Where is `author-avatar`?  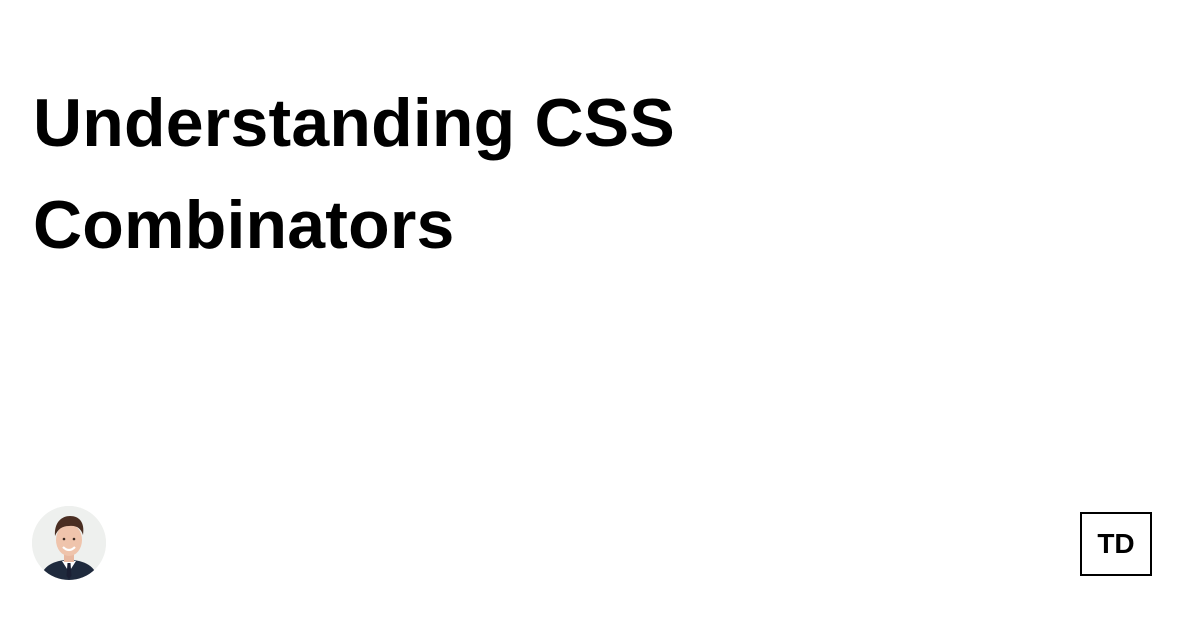 author-avatar is located at coordinates (69, 543).